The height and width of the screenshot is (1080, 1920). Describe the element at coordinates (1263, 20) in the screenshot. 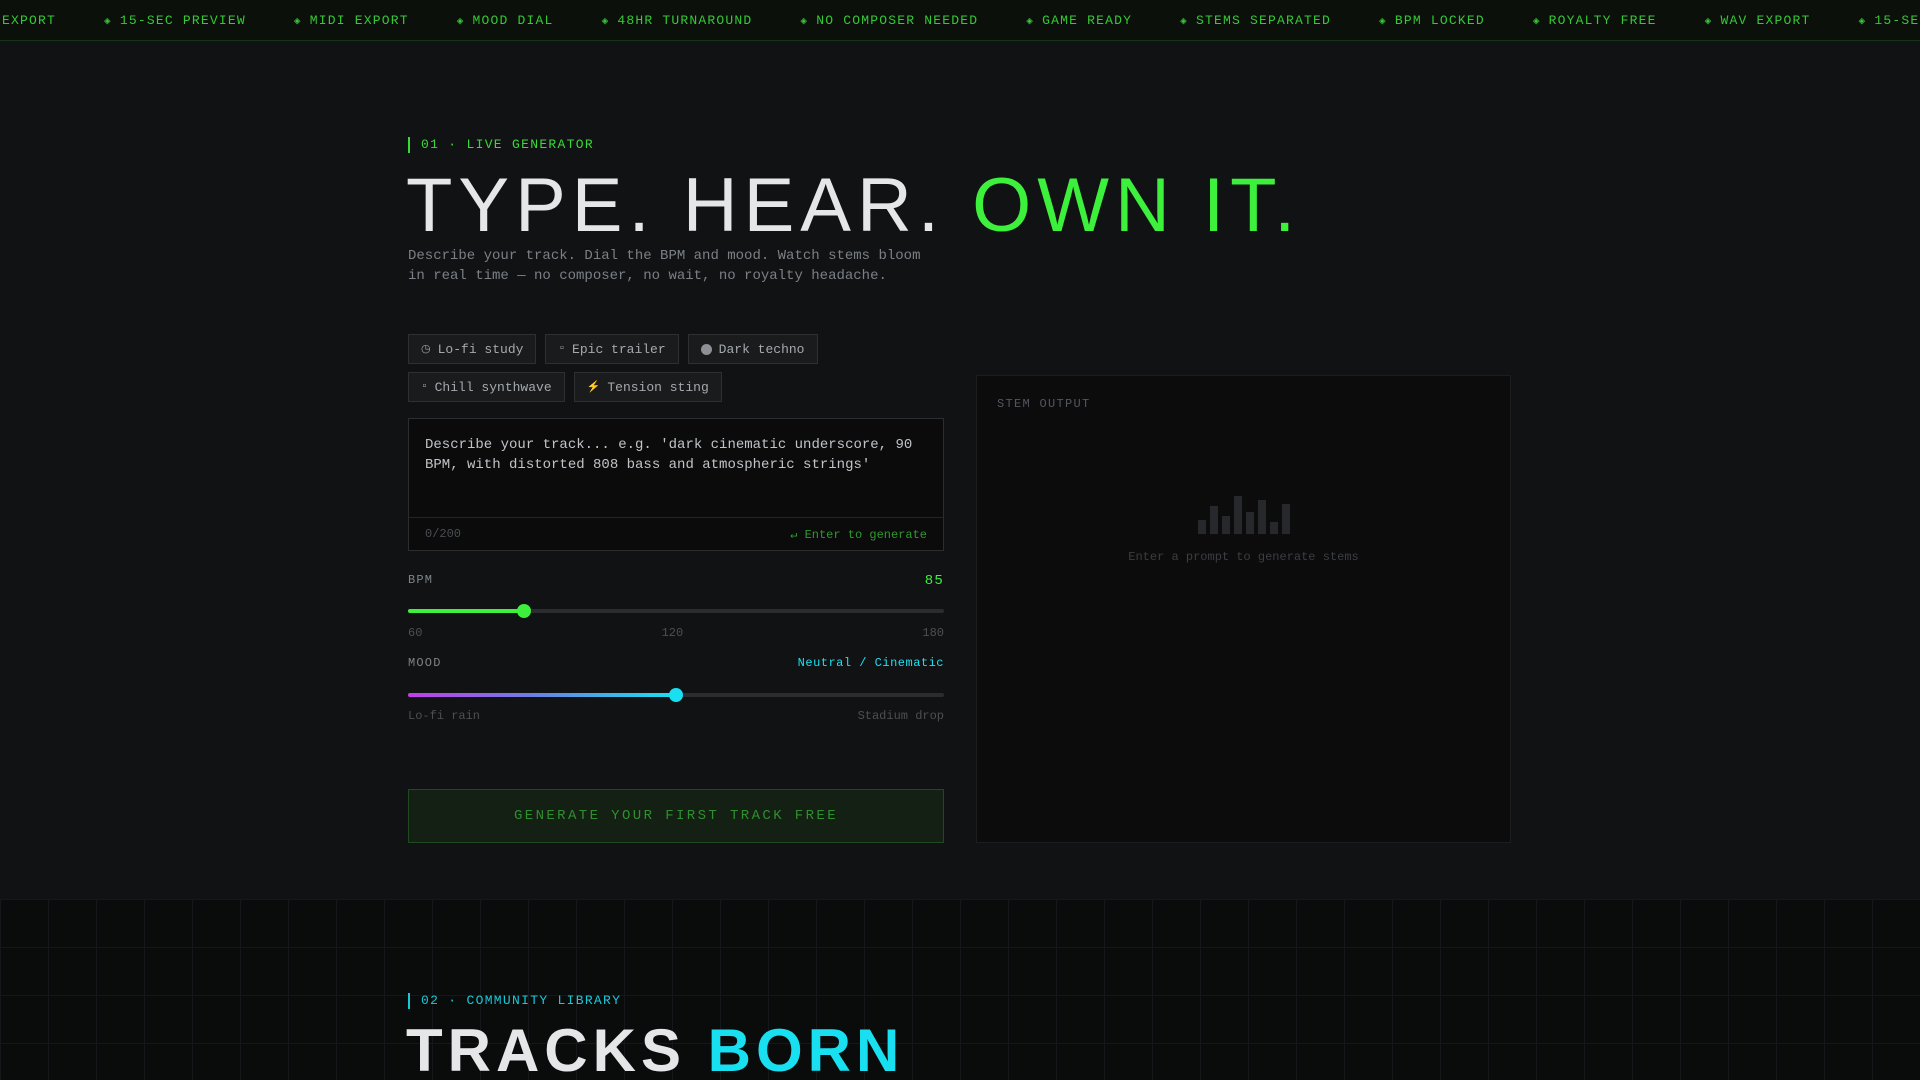

I see `ticker-label: STEMS SEPARATED` at that location.